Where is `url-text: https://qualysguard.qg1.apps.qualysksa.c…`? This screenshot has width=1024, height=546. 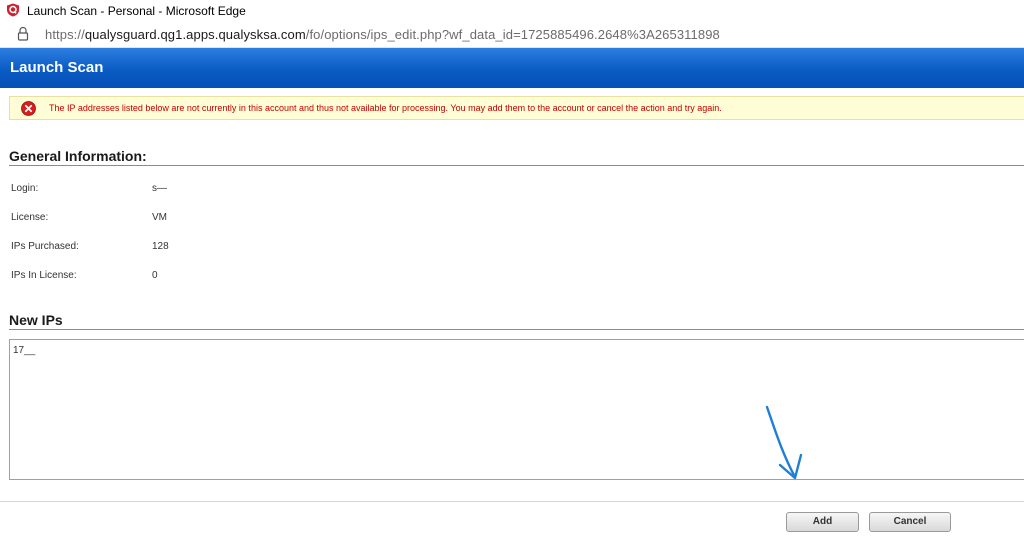 url-text: https://qualysguard.qg1.apps.qualysksa.c… is located at coordinates (382, 34).